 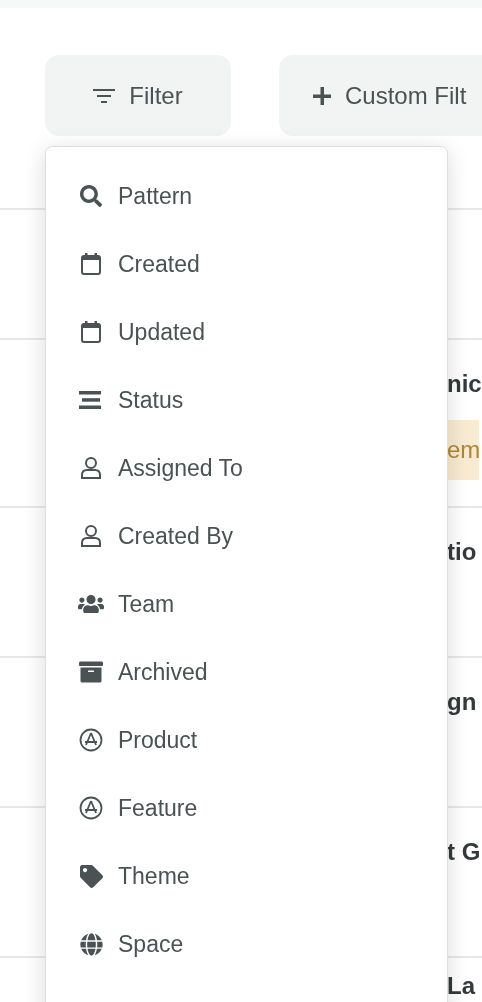 What do you see at coordinates (246, 740) in the screenshot?
I see `filter-menu-item: Product` at bounding box center [246, 740].